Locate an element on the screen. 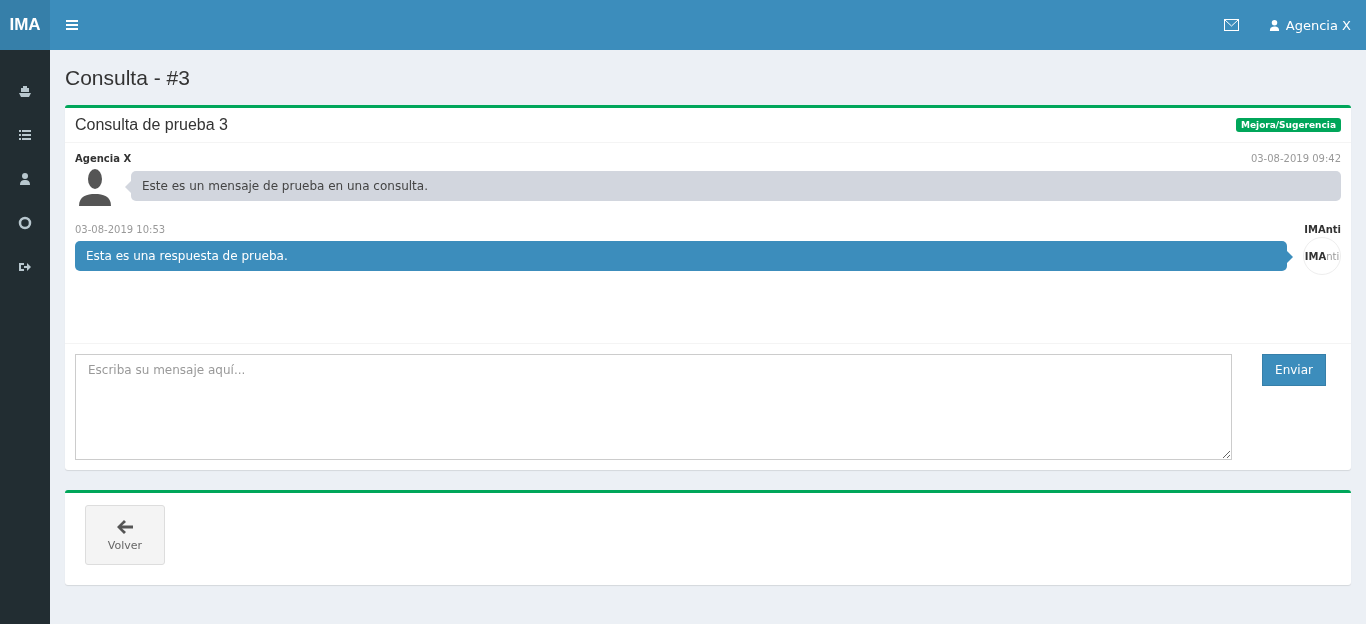  thread-title: Consulta de prueba 3 is located at coordinates (151, 125).